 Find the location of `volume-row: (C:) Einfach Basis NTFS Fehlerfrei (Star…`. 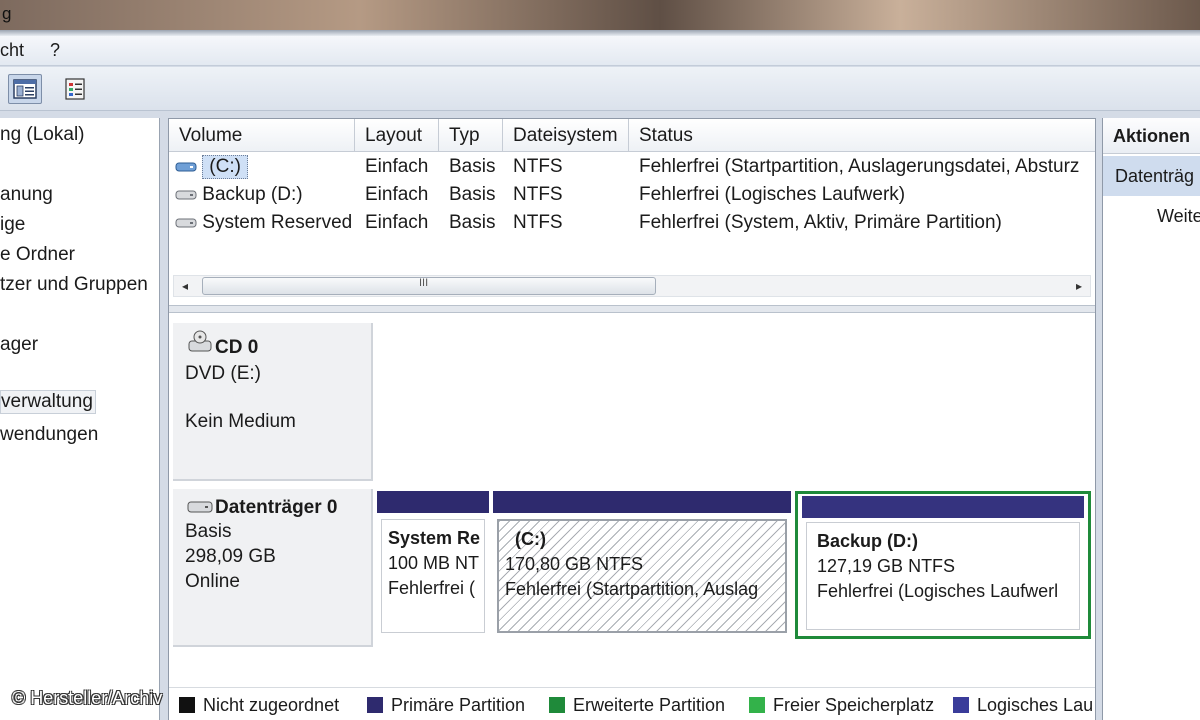

volume-row: (C:) Einfach Basis NTFS Fehlerfrei (Star… is located at coordinates (632, 167).